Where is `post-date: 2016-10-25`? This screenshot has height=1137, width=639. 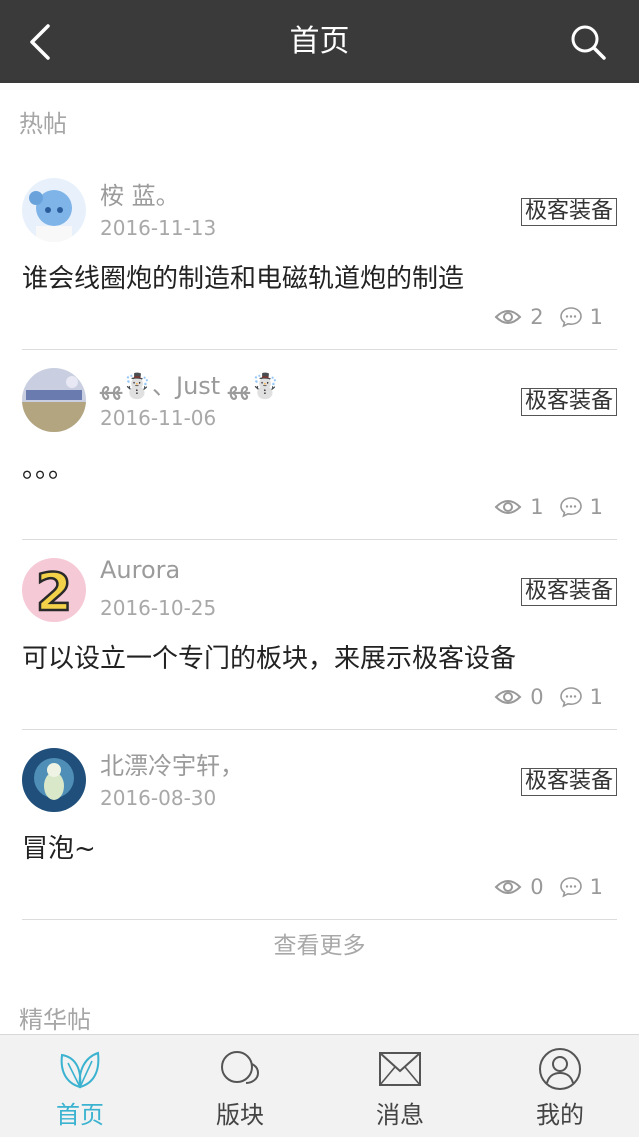 post-date: 2016-10-25 is located at coordinates (158, 608).